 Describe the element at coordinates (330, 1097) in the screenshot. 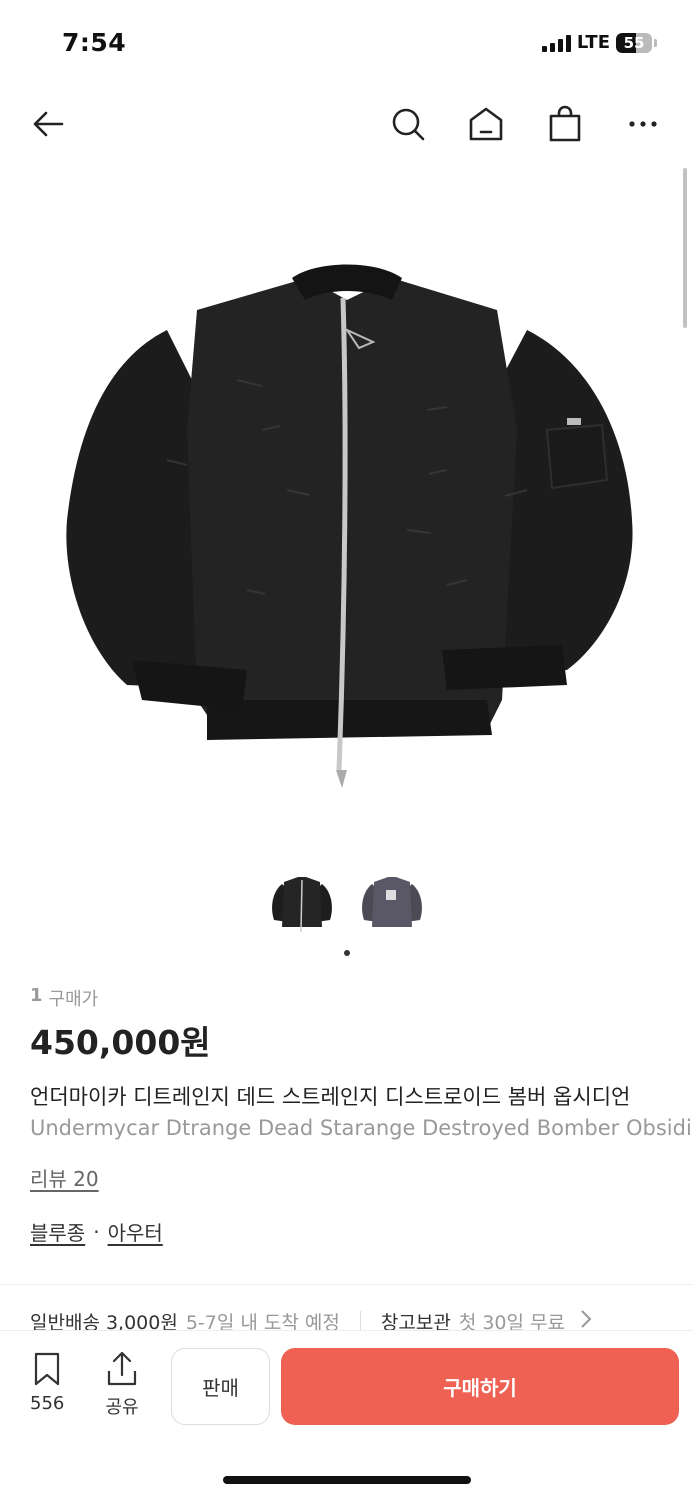

I see `product-title-korean: 언더마이카 디트레인지 데드 스트레인지 디스트로이드 봄버 옵시디언` at that location.